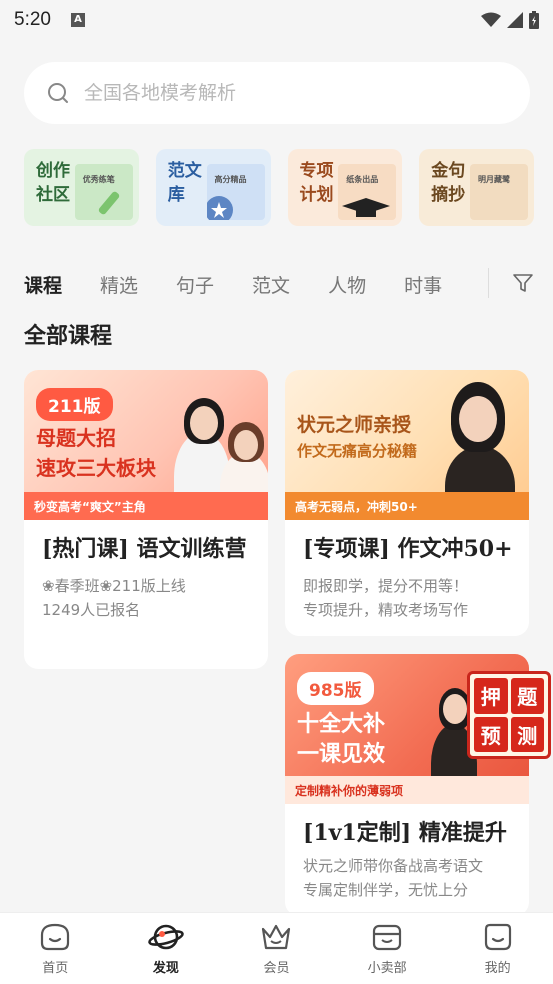 The height and width of the screenshot is (984, 553). I want to click on cover-subheadline: 作文无痛高分秘籍, so click(357, 451).